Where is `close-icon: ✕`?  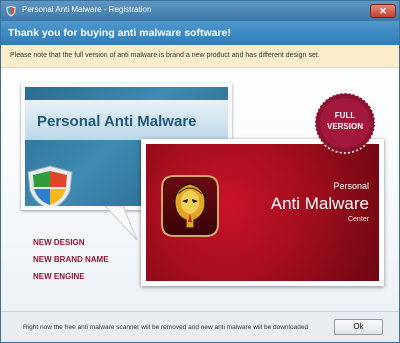
close-icon: ✕ is located at coordinates (383, 11).